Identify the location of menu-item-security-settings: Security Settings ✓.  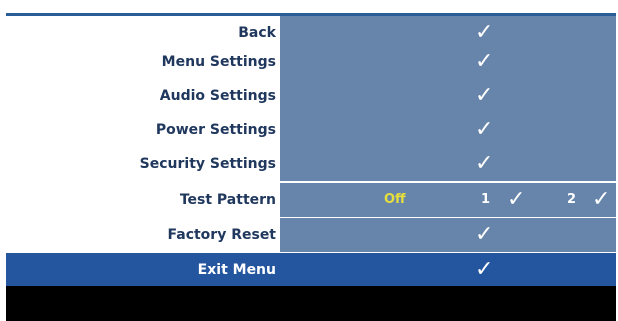
(311, 164).